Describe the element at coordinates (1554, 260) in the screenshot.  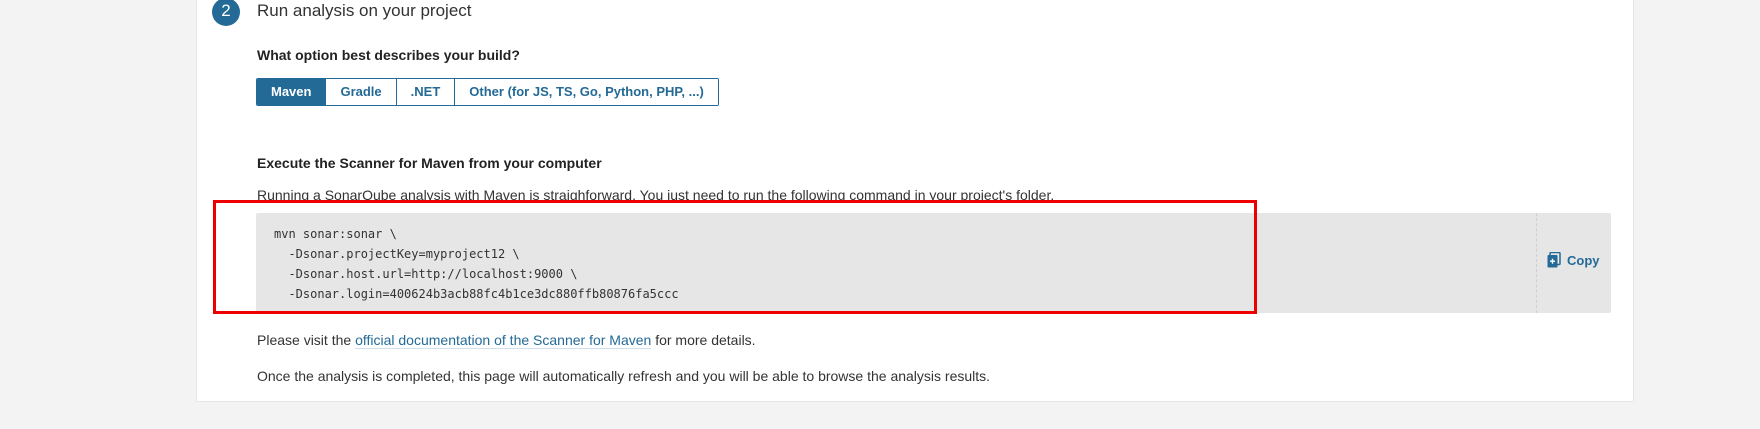
I see `copy-icon` at that location.